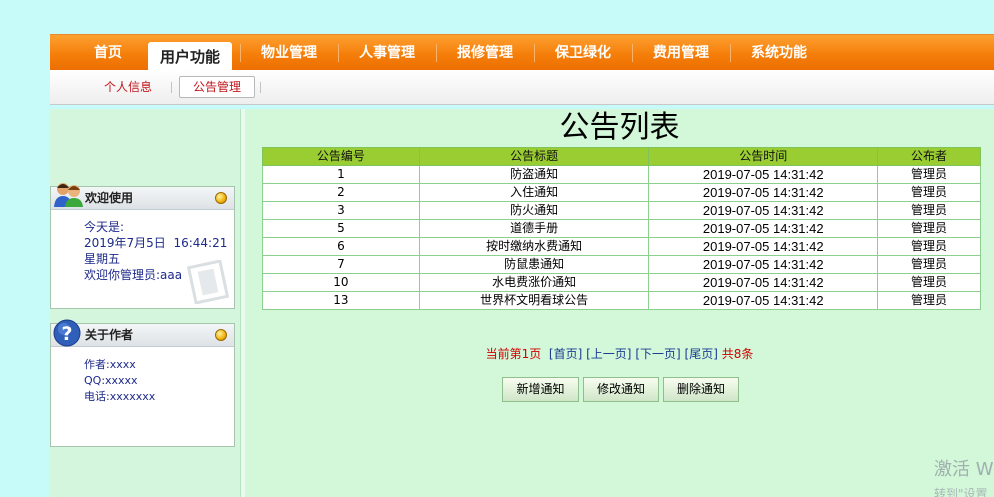 The width and height of the screenshot is (994, 497). I want to click on author-line: 作者:xxxx, so click(110, 364).